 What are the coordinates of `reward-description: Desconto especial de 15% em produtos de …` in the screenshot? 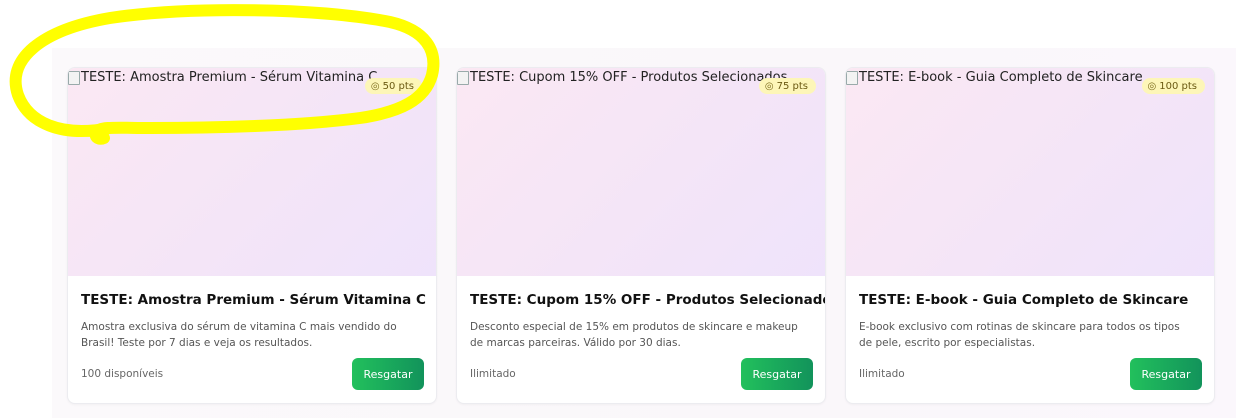 It's located at (634, 335).